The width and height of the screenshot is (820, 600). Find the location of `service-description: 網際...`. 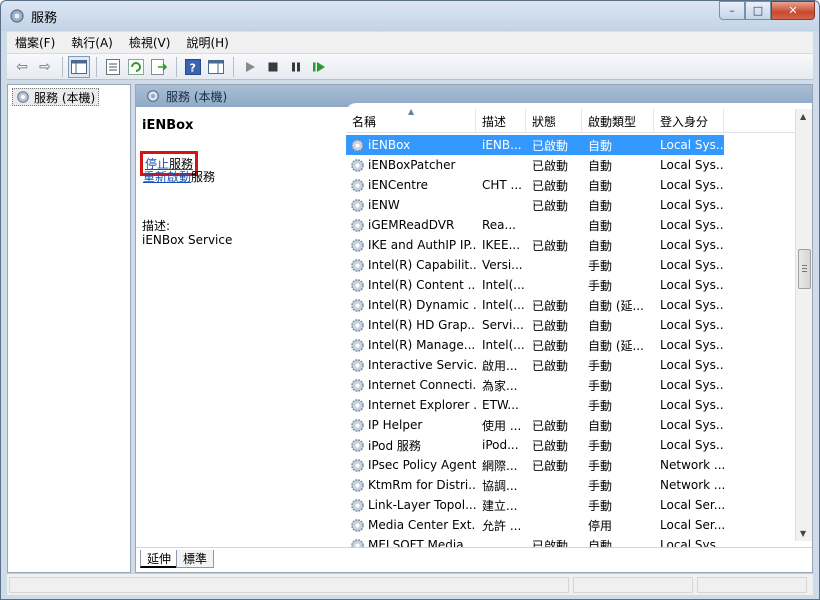

service-description: 網際... is located at coordinates (500, 465).